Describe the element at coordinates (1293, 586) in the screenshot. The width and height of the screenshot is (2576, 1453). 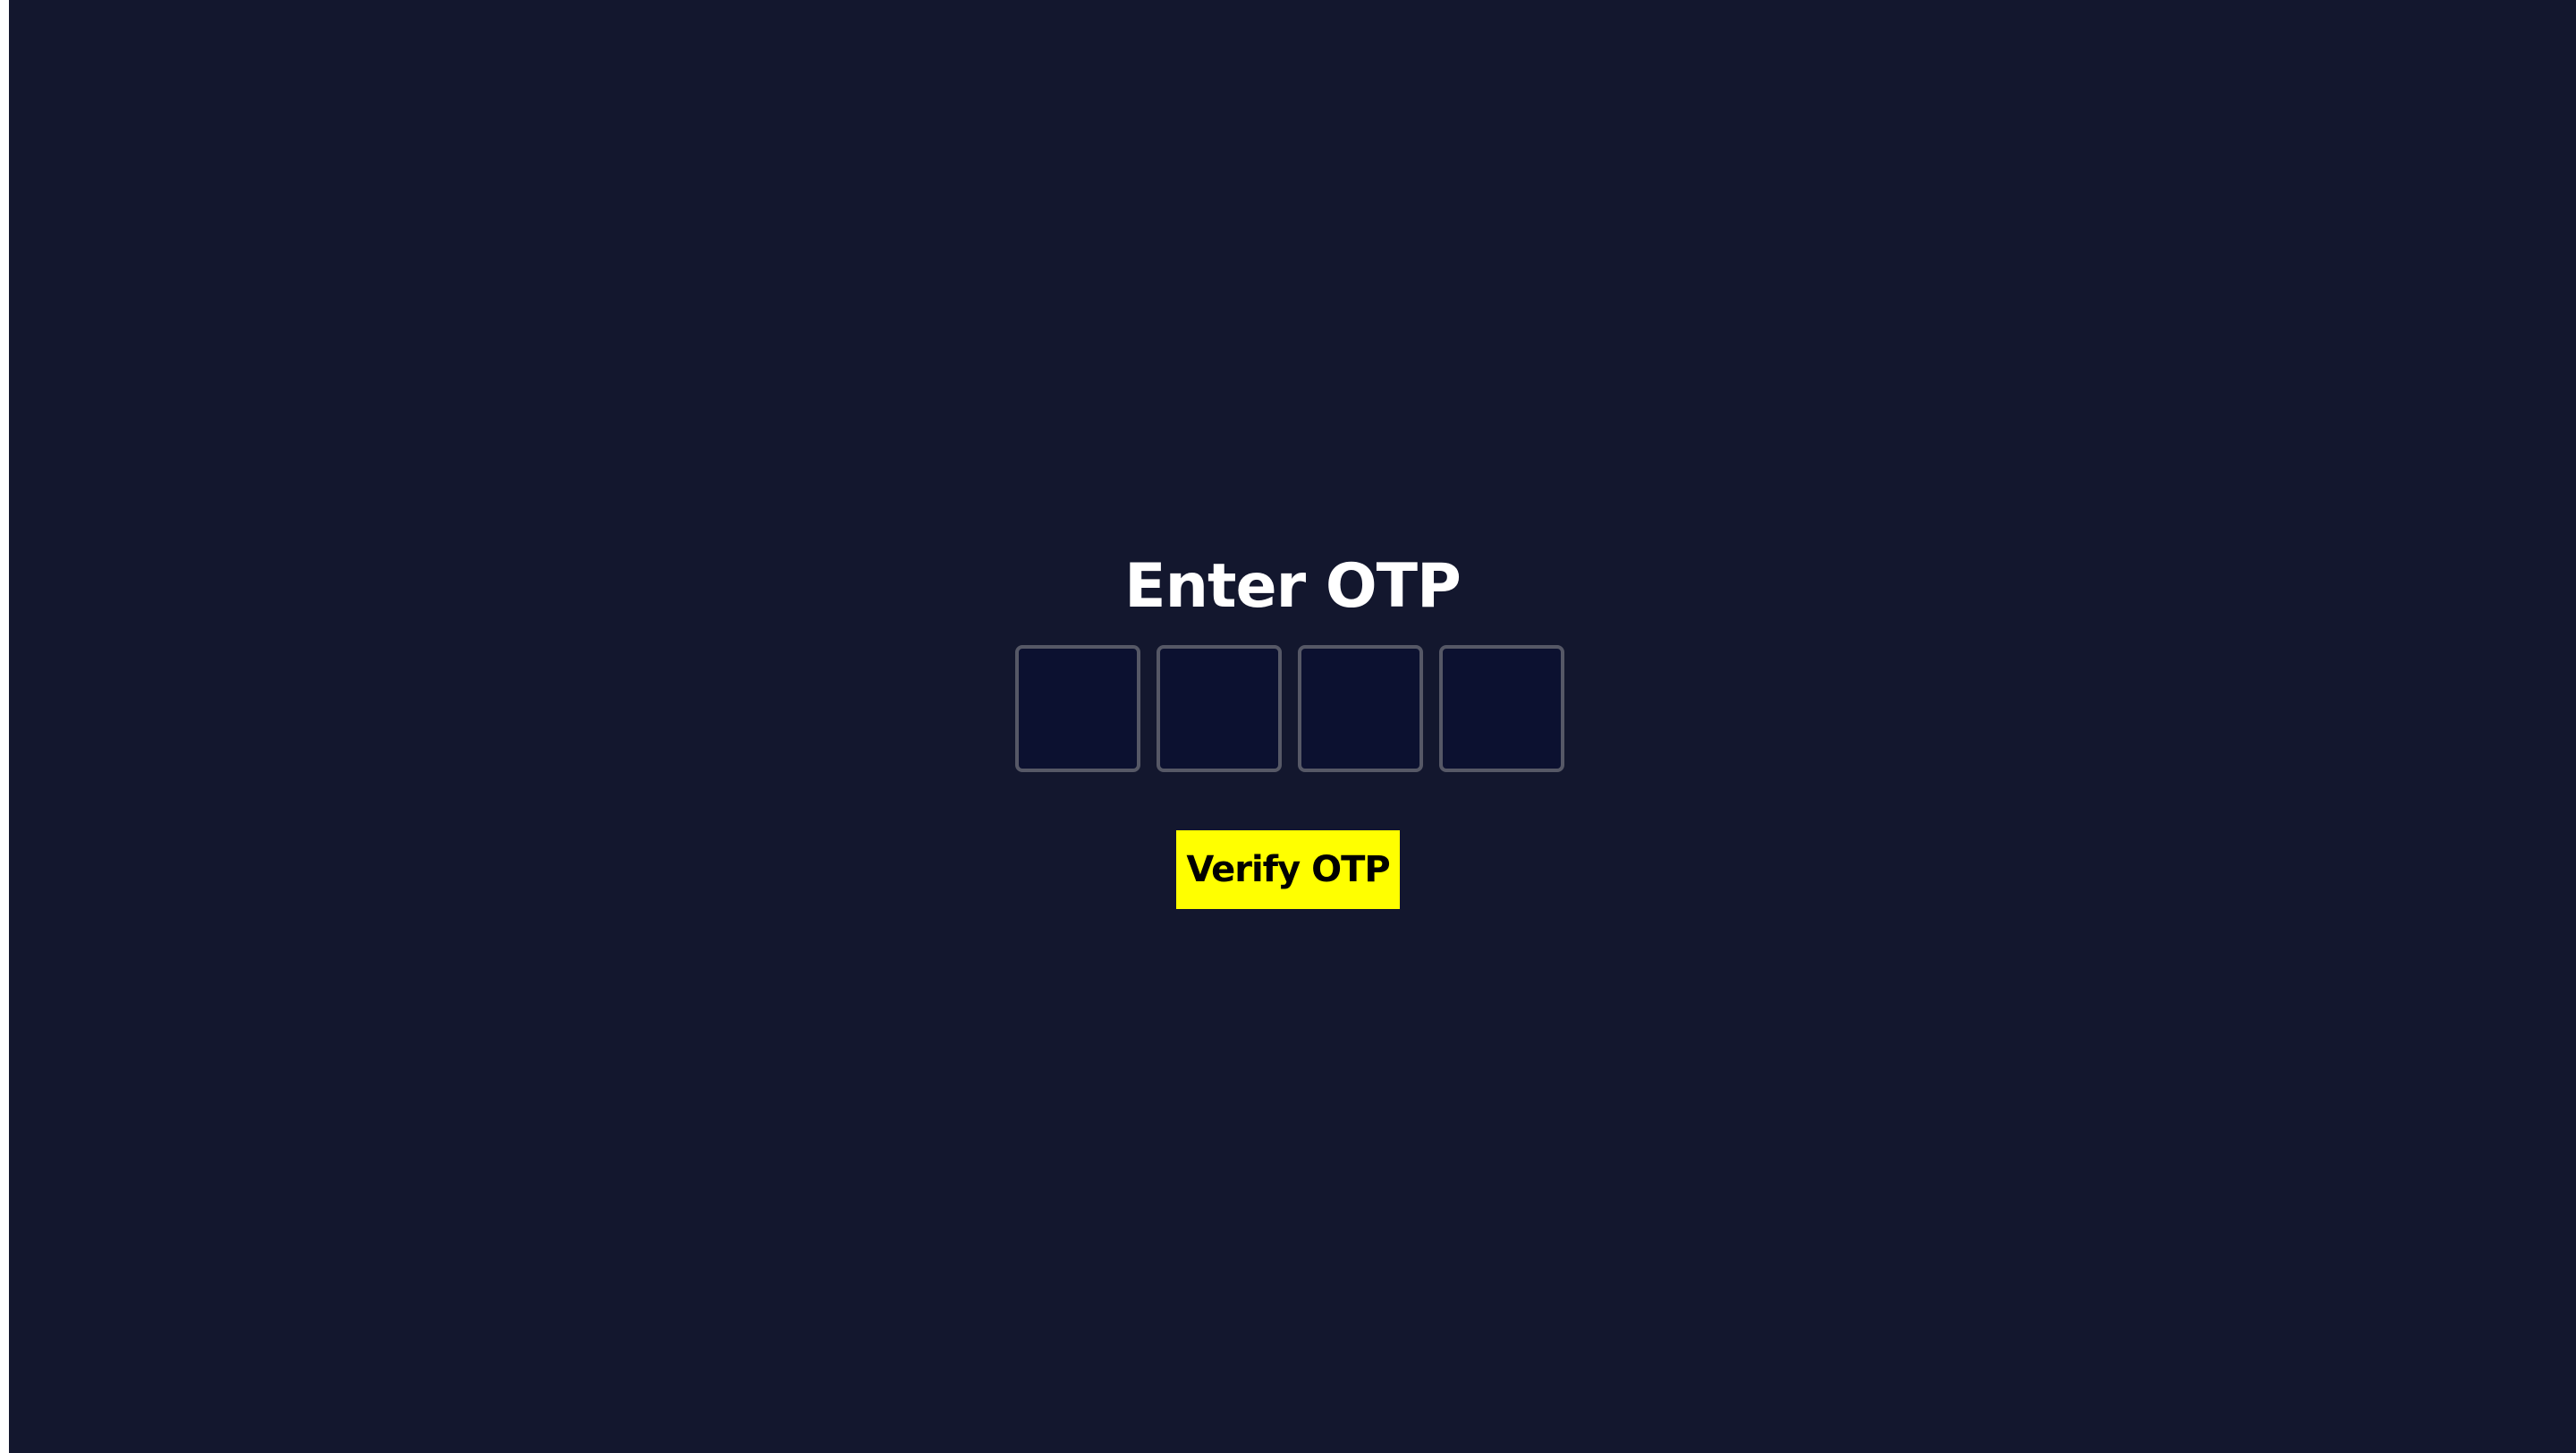
I see `page-title: Enter OTP` at that location.